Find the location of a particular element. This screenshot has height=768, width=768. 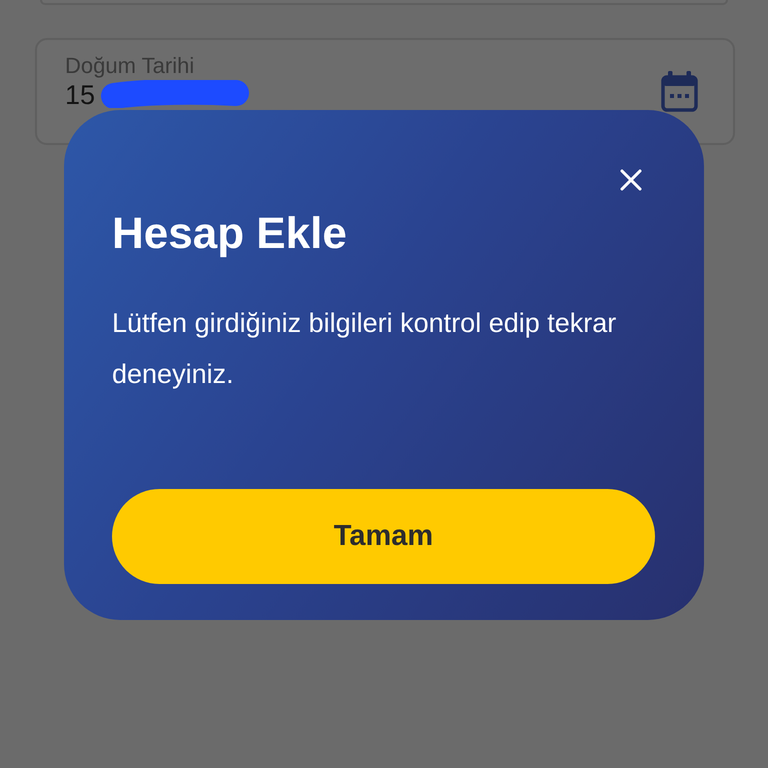

close-icon is located at coordinates (631, 180).